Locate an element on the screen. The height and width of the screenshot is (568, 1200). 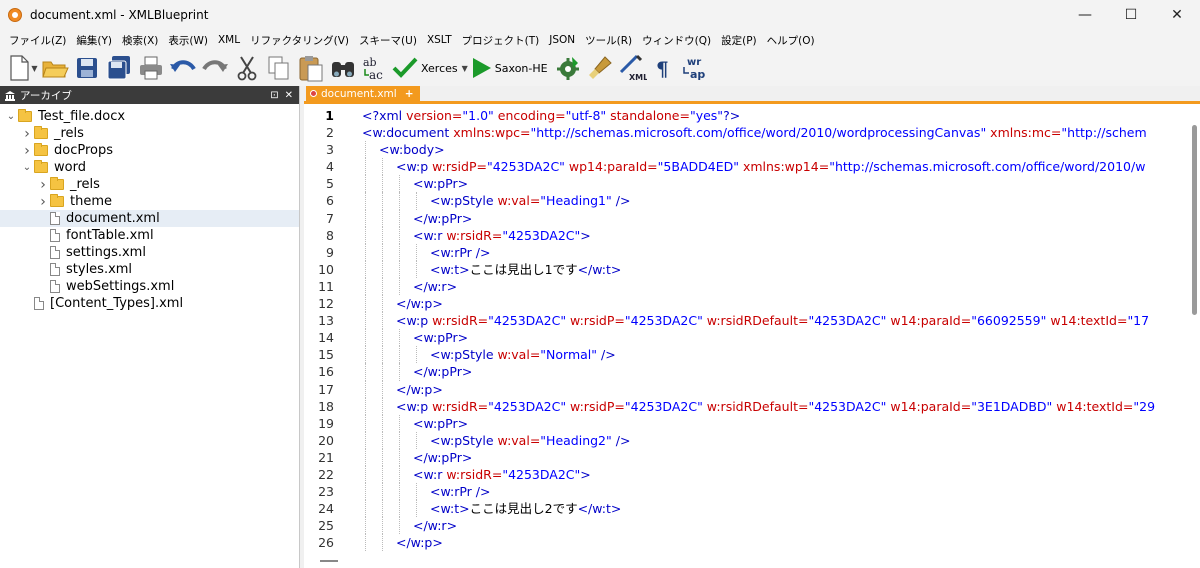
find-button is located at coordinates (343, 68).